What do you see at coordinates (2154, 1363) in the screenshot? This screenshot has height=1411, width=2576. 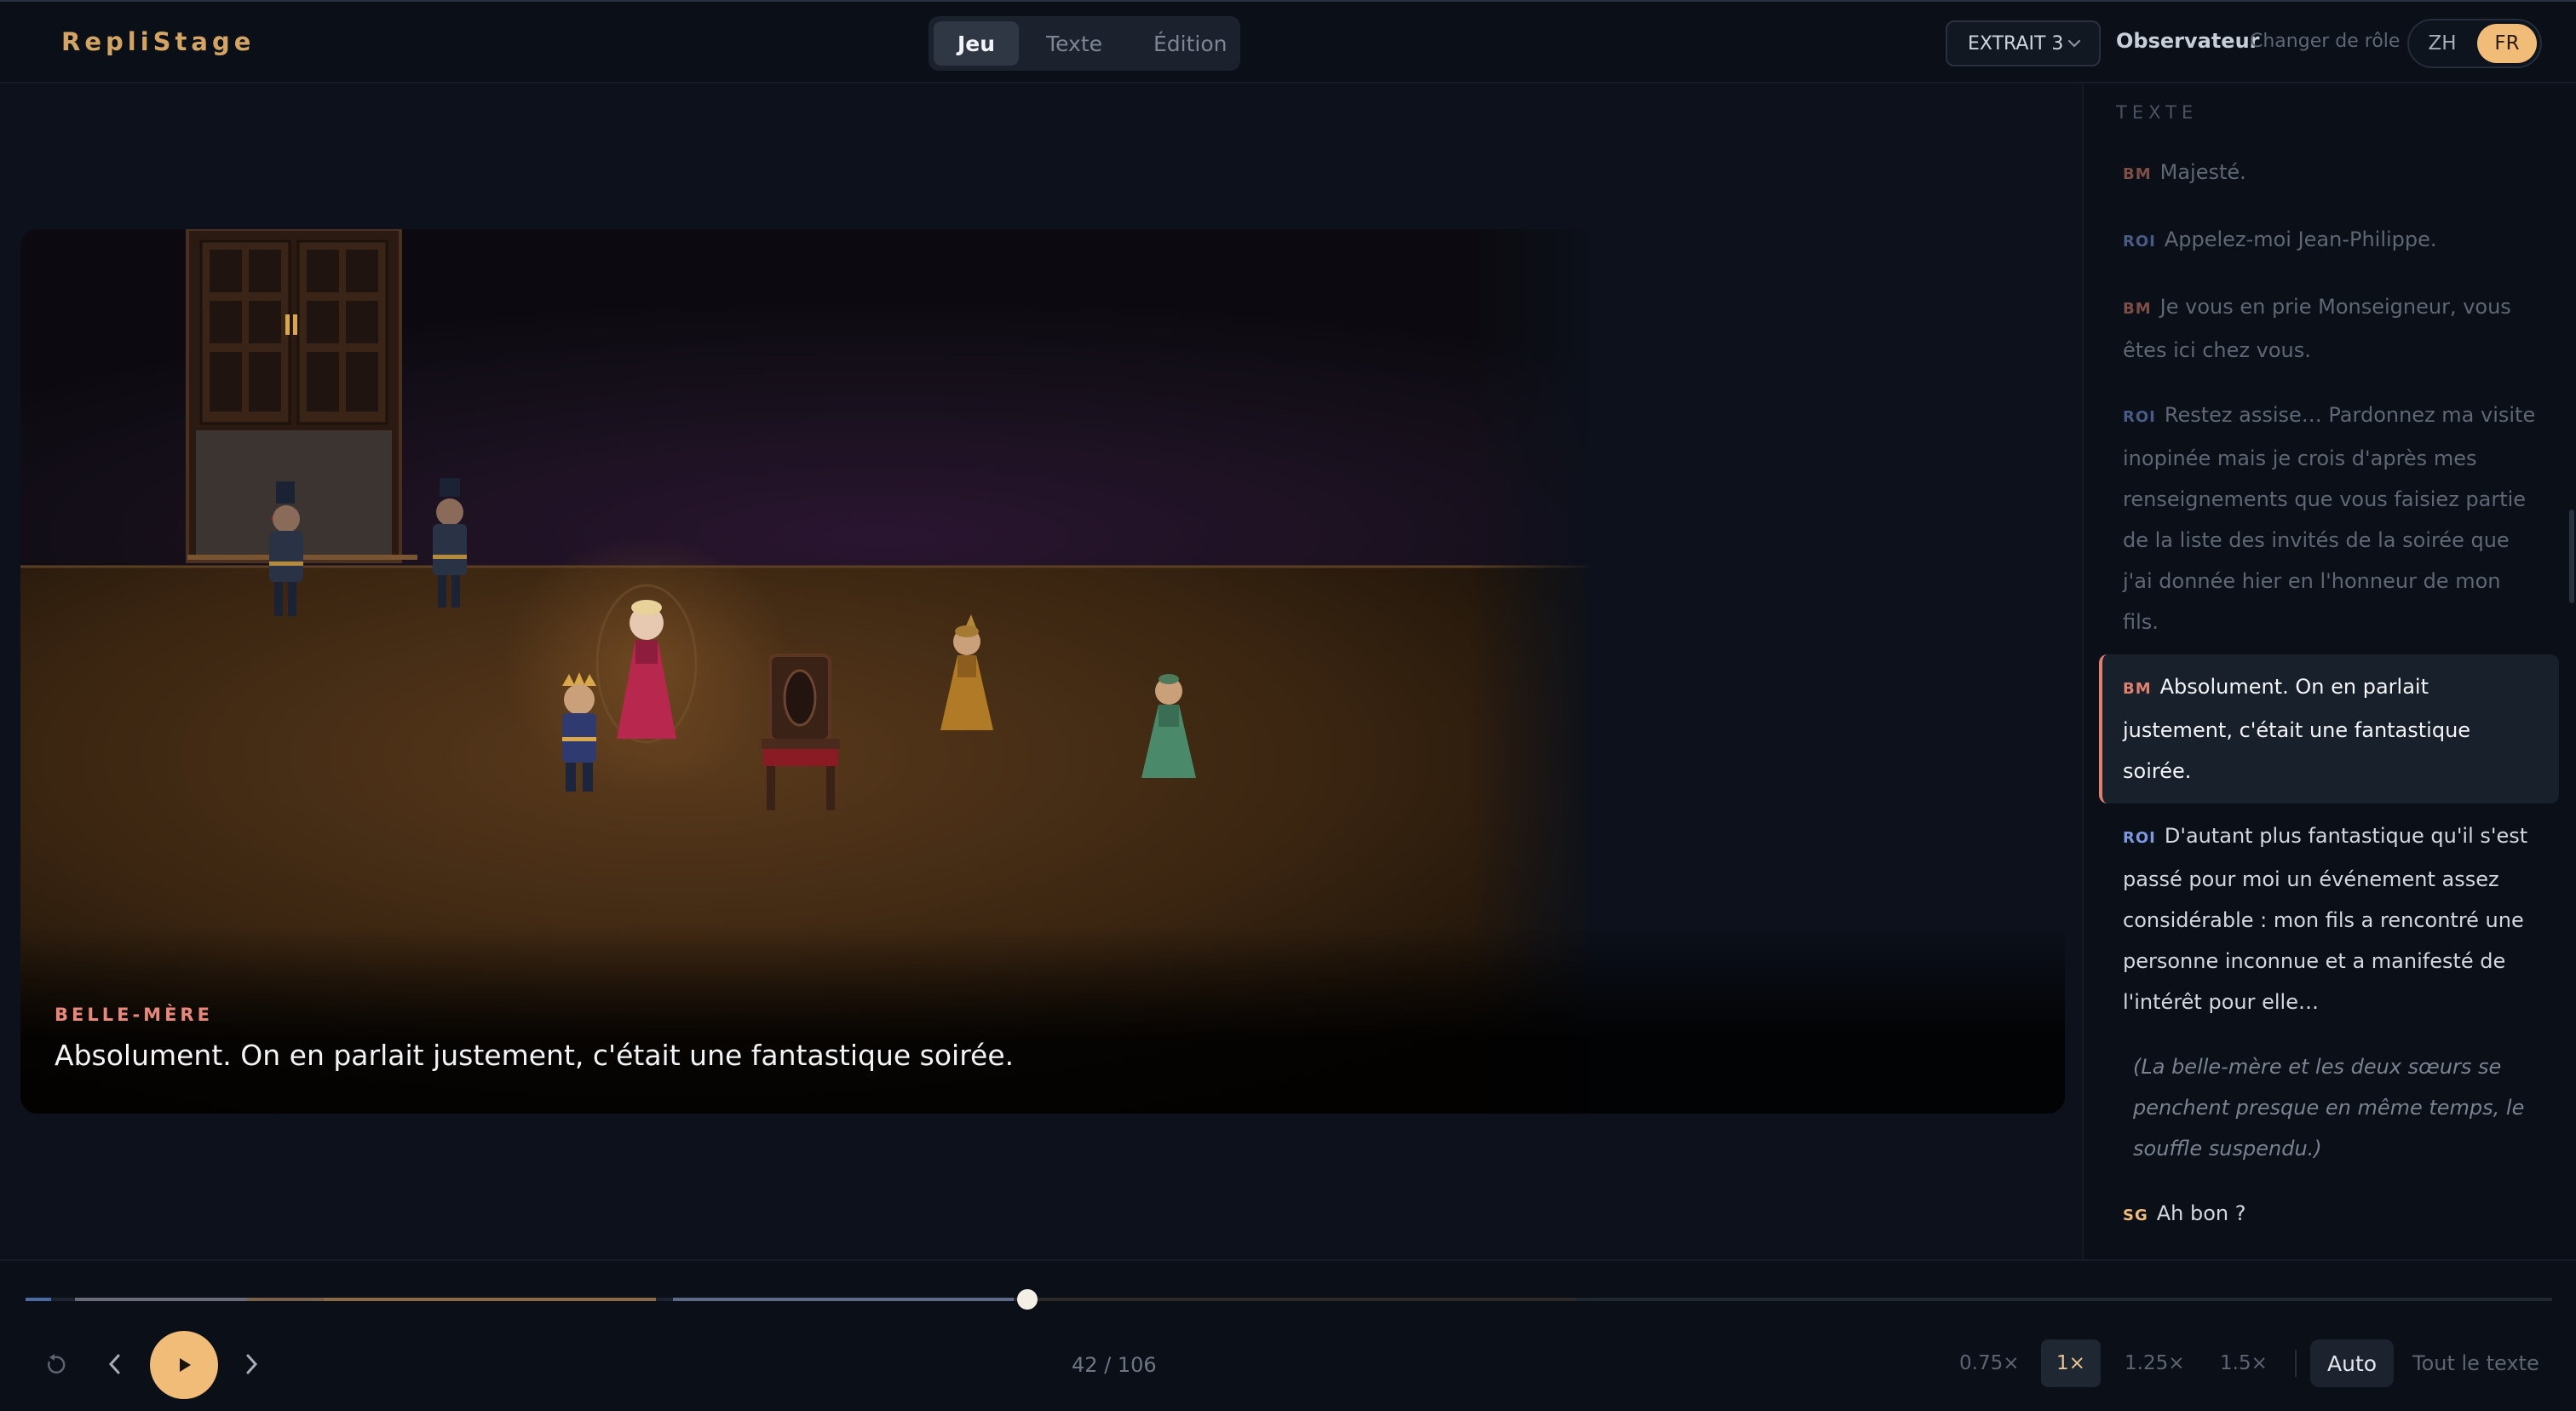 I see `speed-1-25-button: 1.25×` at bounding box center [2154, 1363].